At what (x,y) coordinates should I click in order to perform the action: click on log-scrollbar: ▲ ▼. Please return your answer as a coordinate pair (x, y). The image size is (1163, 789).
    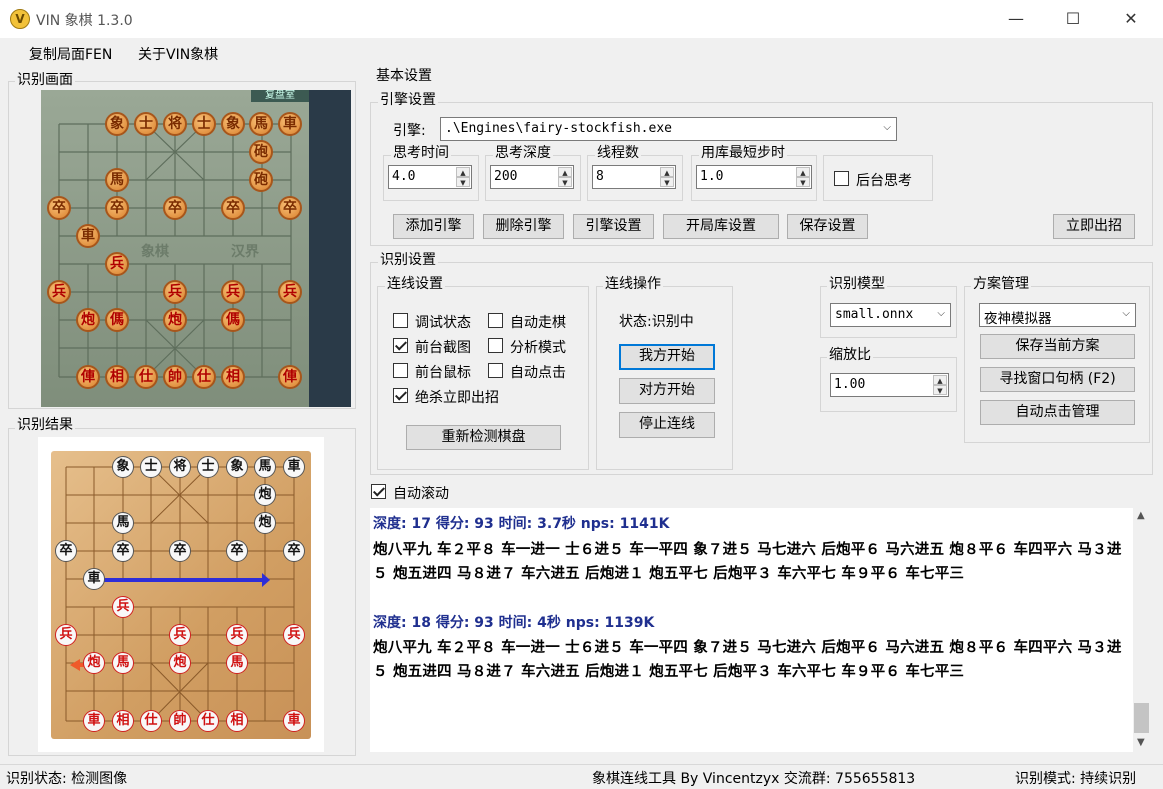
    Looking at the image, I should click on (1141, 630).